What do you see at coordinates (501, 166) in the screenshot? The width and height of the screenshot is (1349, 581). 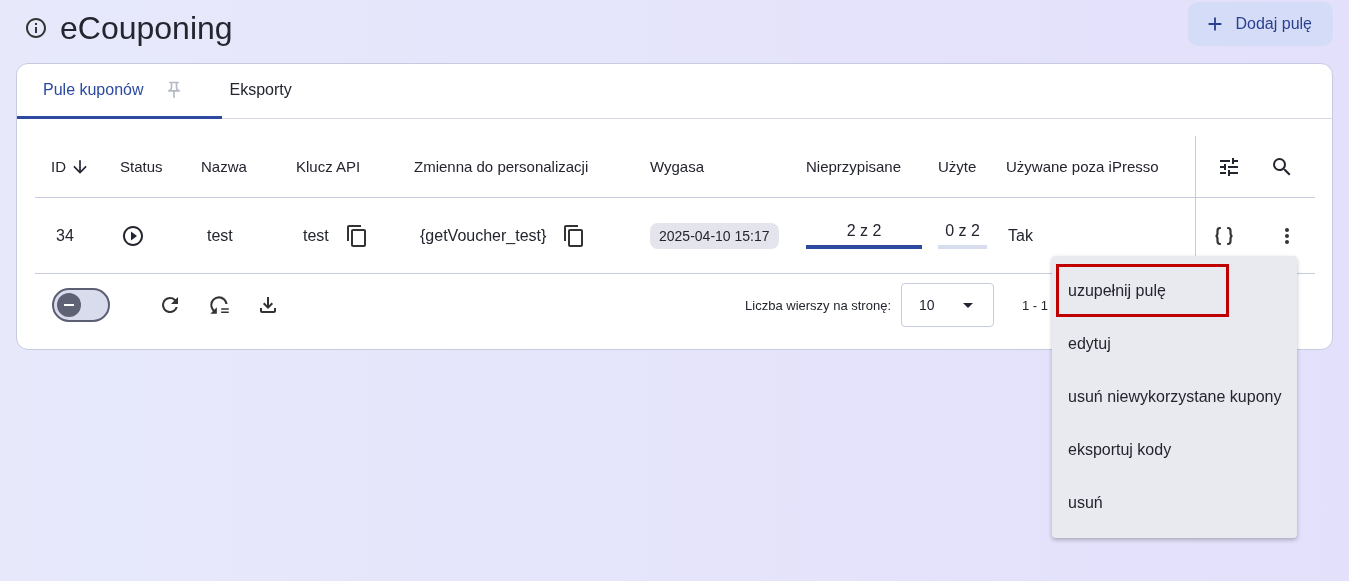 I see `column-header: Zmienna do personalizacji` at bounding box center [501, 166].